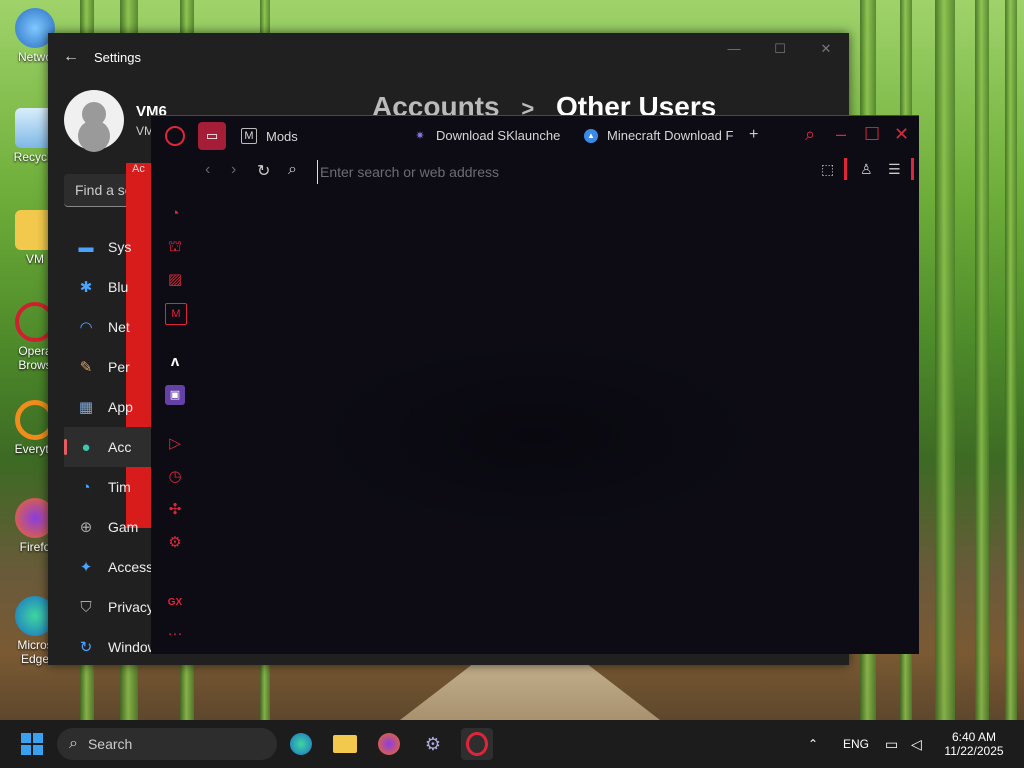  What do you see at coordinates (658, 135) in the screenshot?
I see `tab-minecraft-download: ▲ Minecraft Download F` at bounding box center [658, 135].